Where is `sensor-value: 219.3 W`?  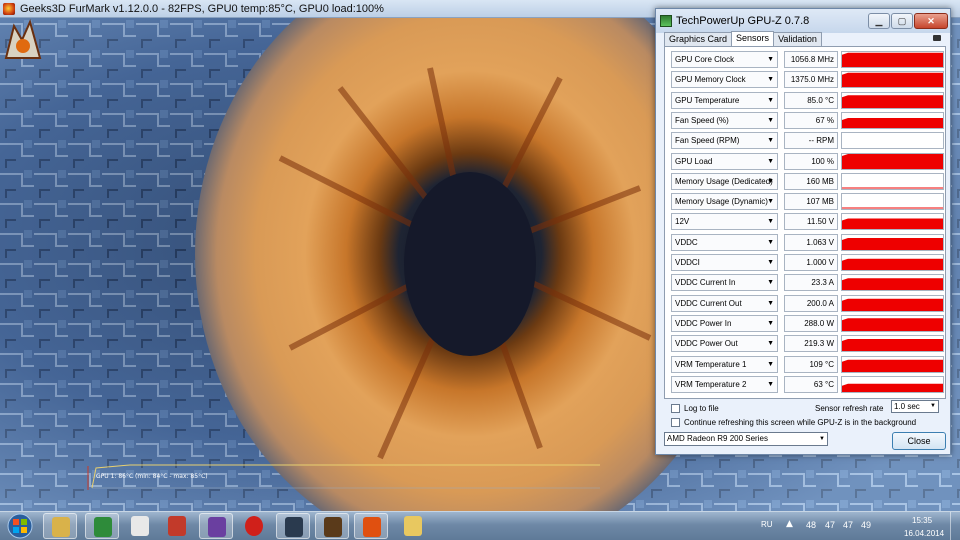
sensor-value: 219.3 W is located at coordinates (811, 344).